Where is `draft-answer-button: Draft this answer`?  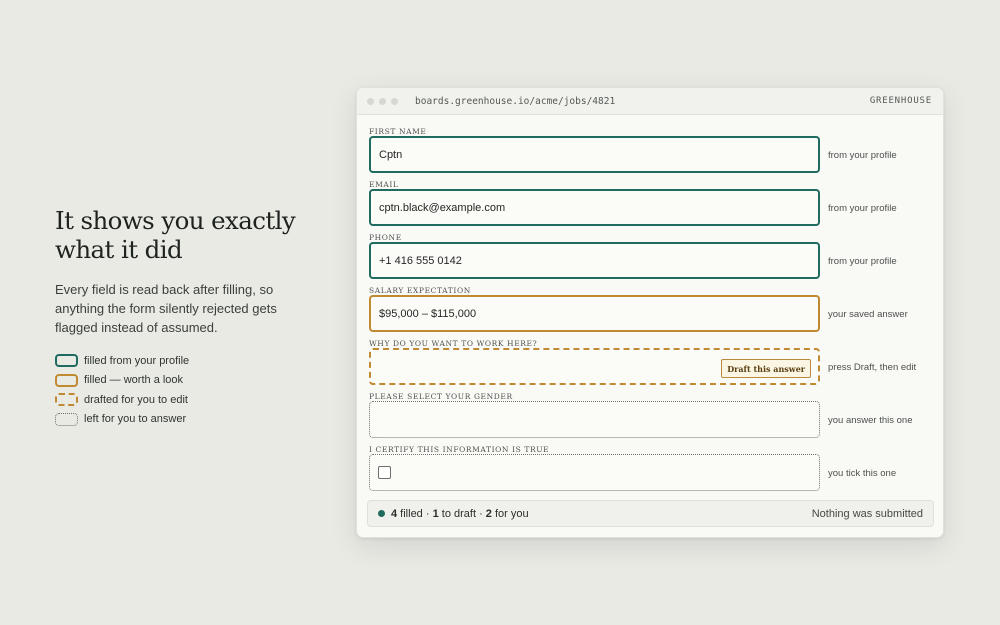 draft-answer-button: Draft this answer is located at coordinates (766, 368).